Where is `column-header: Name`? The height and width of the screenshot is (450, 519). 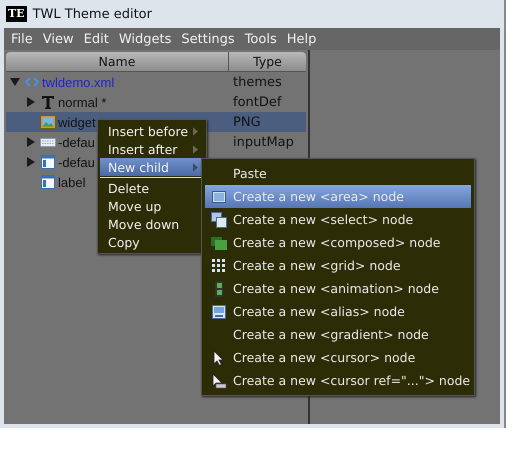 column-header: Name is located at coordinates (117, 61).